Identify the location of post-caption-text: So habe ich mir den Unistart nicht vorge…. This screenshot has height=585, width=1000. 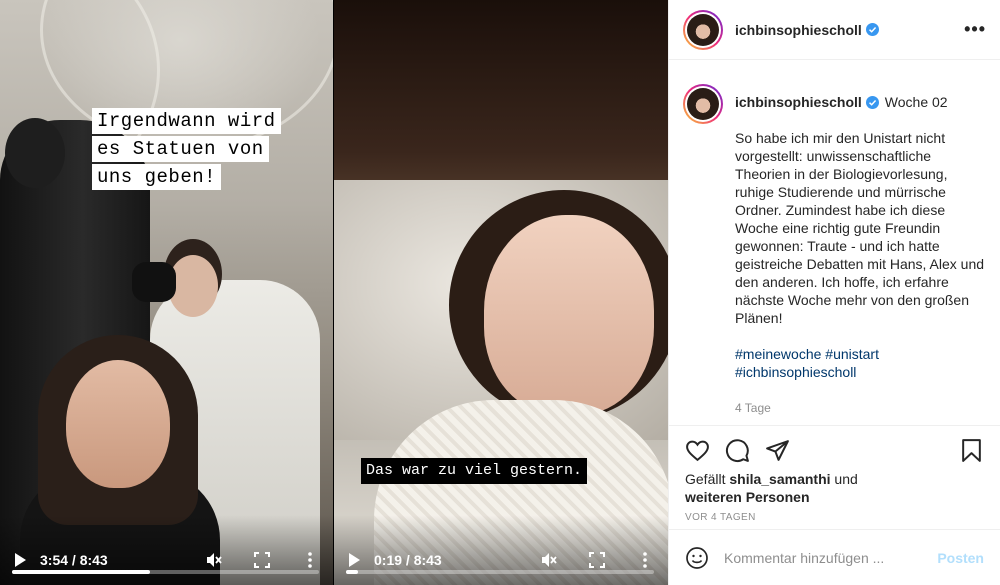
(860, 228).